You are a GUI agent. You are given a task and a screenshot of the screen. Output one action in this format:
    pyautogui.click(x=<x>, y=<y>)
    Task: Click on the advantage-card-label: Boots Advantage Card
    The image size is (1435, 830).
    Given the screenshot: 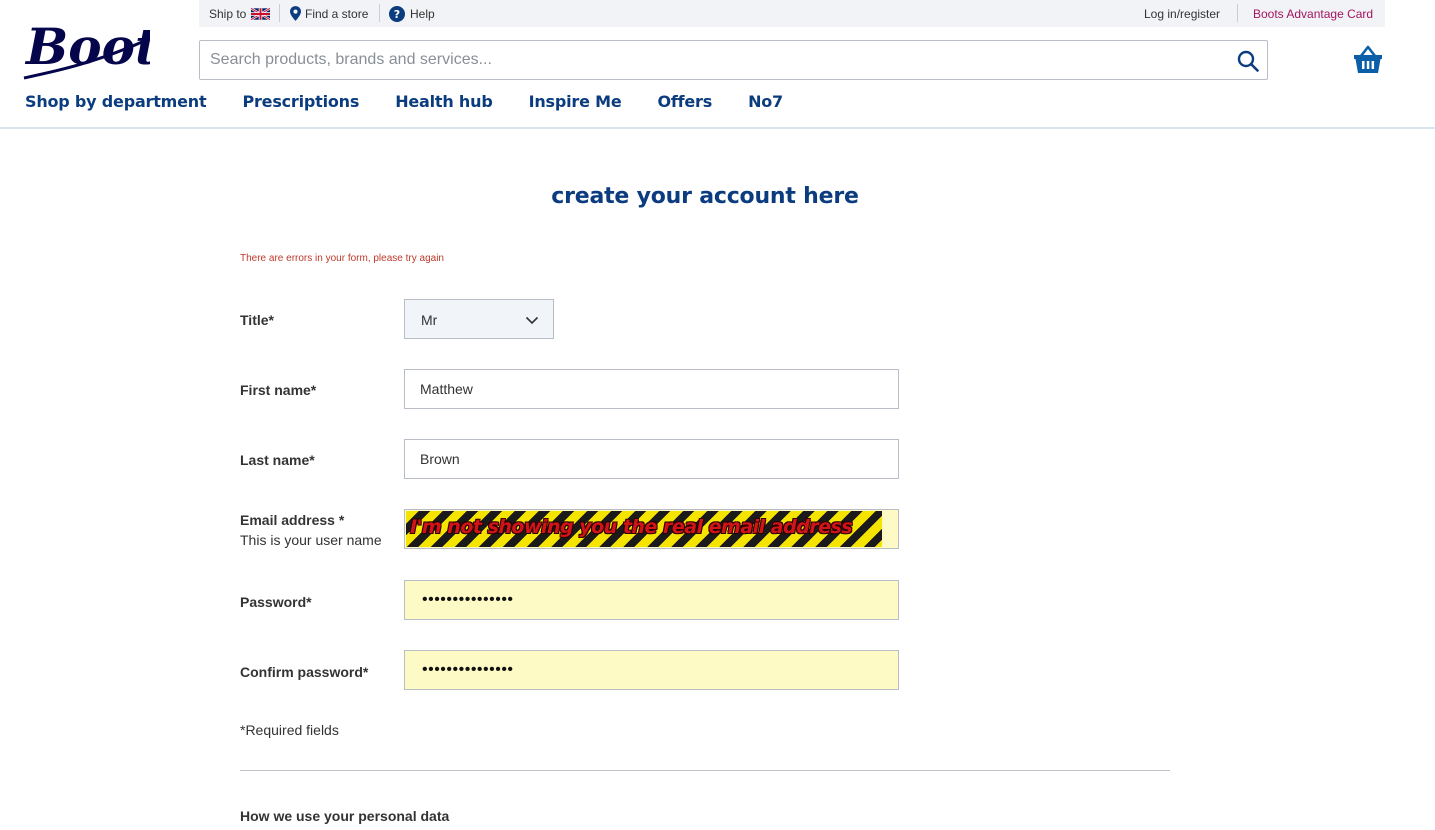 What is the action you would take?
    pyautogui.click(x=1313, y=13)
    